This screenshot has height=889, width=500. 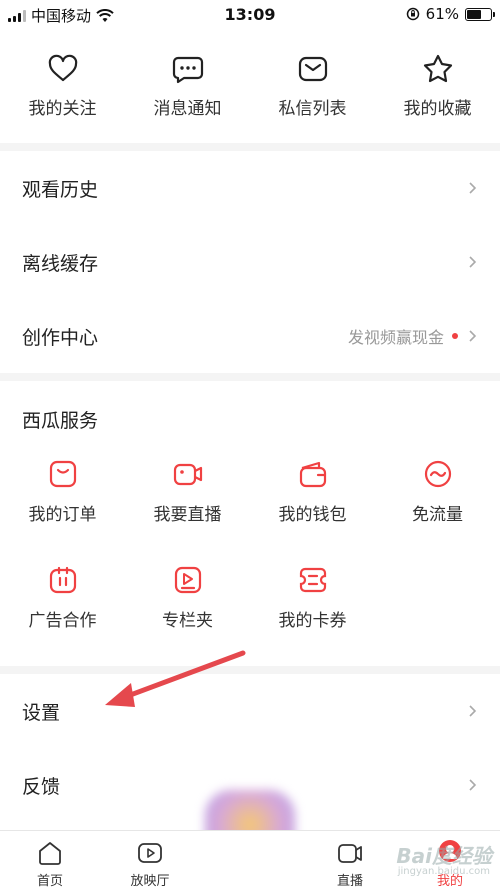 What do you see at coordinates (49, 881) in the screenshot?
I see `tab-label: 首页` at bounding box center [49, 881].